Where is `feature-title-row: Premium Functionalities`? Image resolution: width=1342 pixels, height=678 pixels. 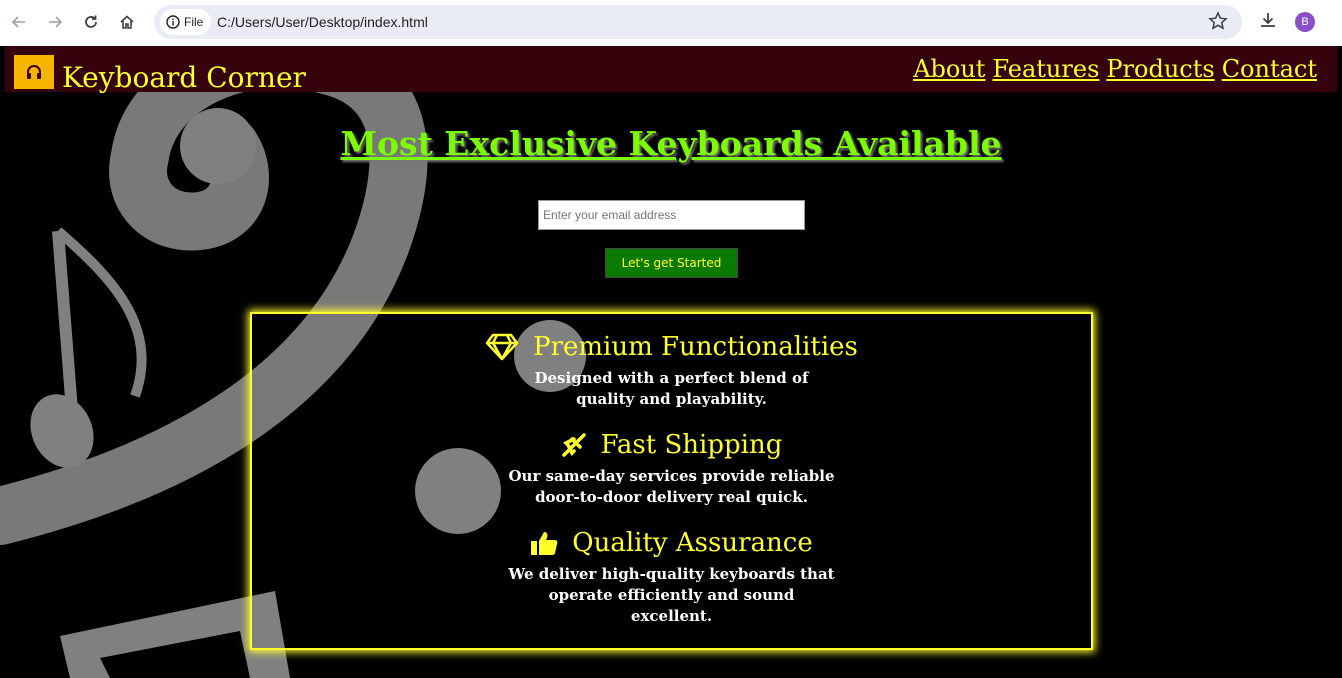 feature-title-row: Premium Functionalities is located at coordinates (671, 347).